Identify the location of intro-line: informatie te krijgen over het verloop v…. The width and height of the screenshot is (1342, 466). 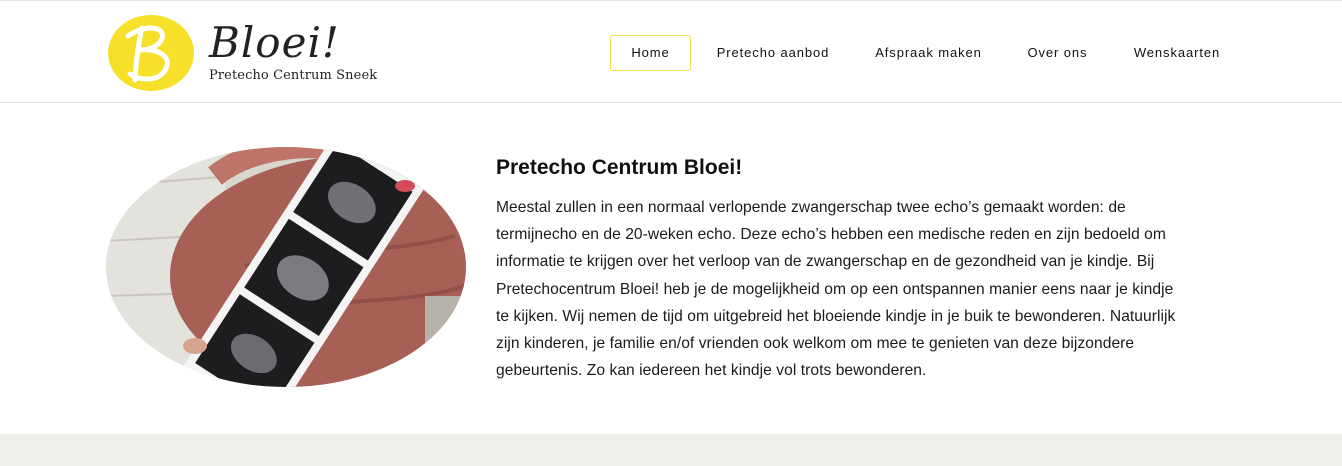
(825, 262).